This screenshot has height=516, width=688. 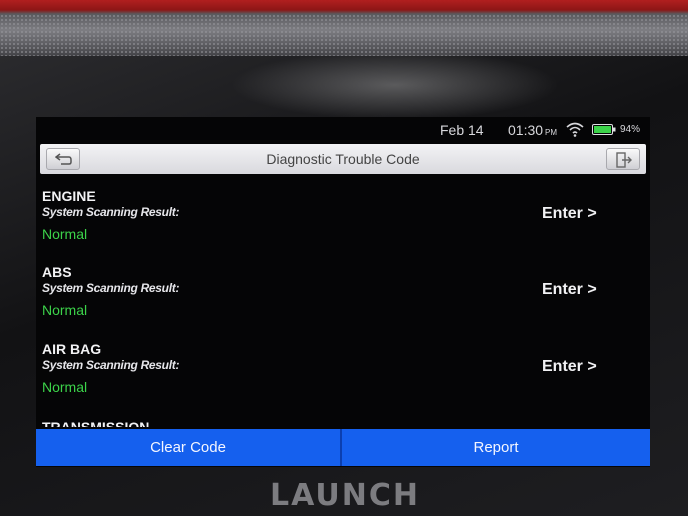 What do you see at coordinates (604, 129) in the screenshot?
I see `battery-icon` at bounding box center [604, 129].